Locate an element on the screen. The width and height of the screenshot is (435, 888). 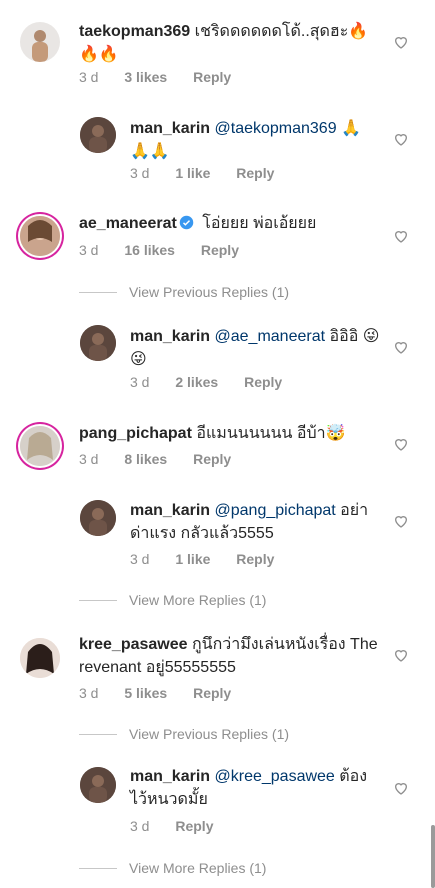
comment-text: ae_maneerat โอ่ยยย พ่อเอ้ยยย is located at coordinates (234, 223).